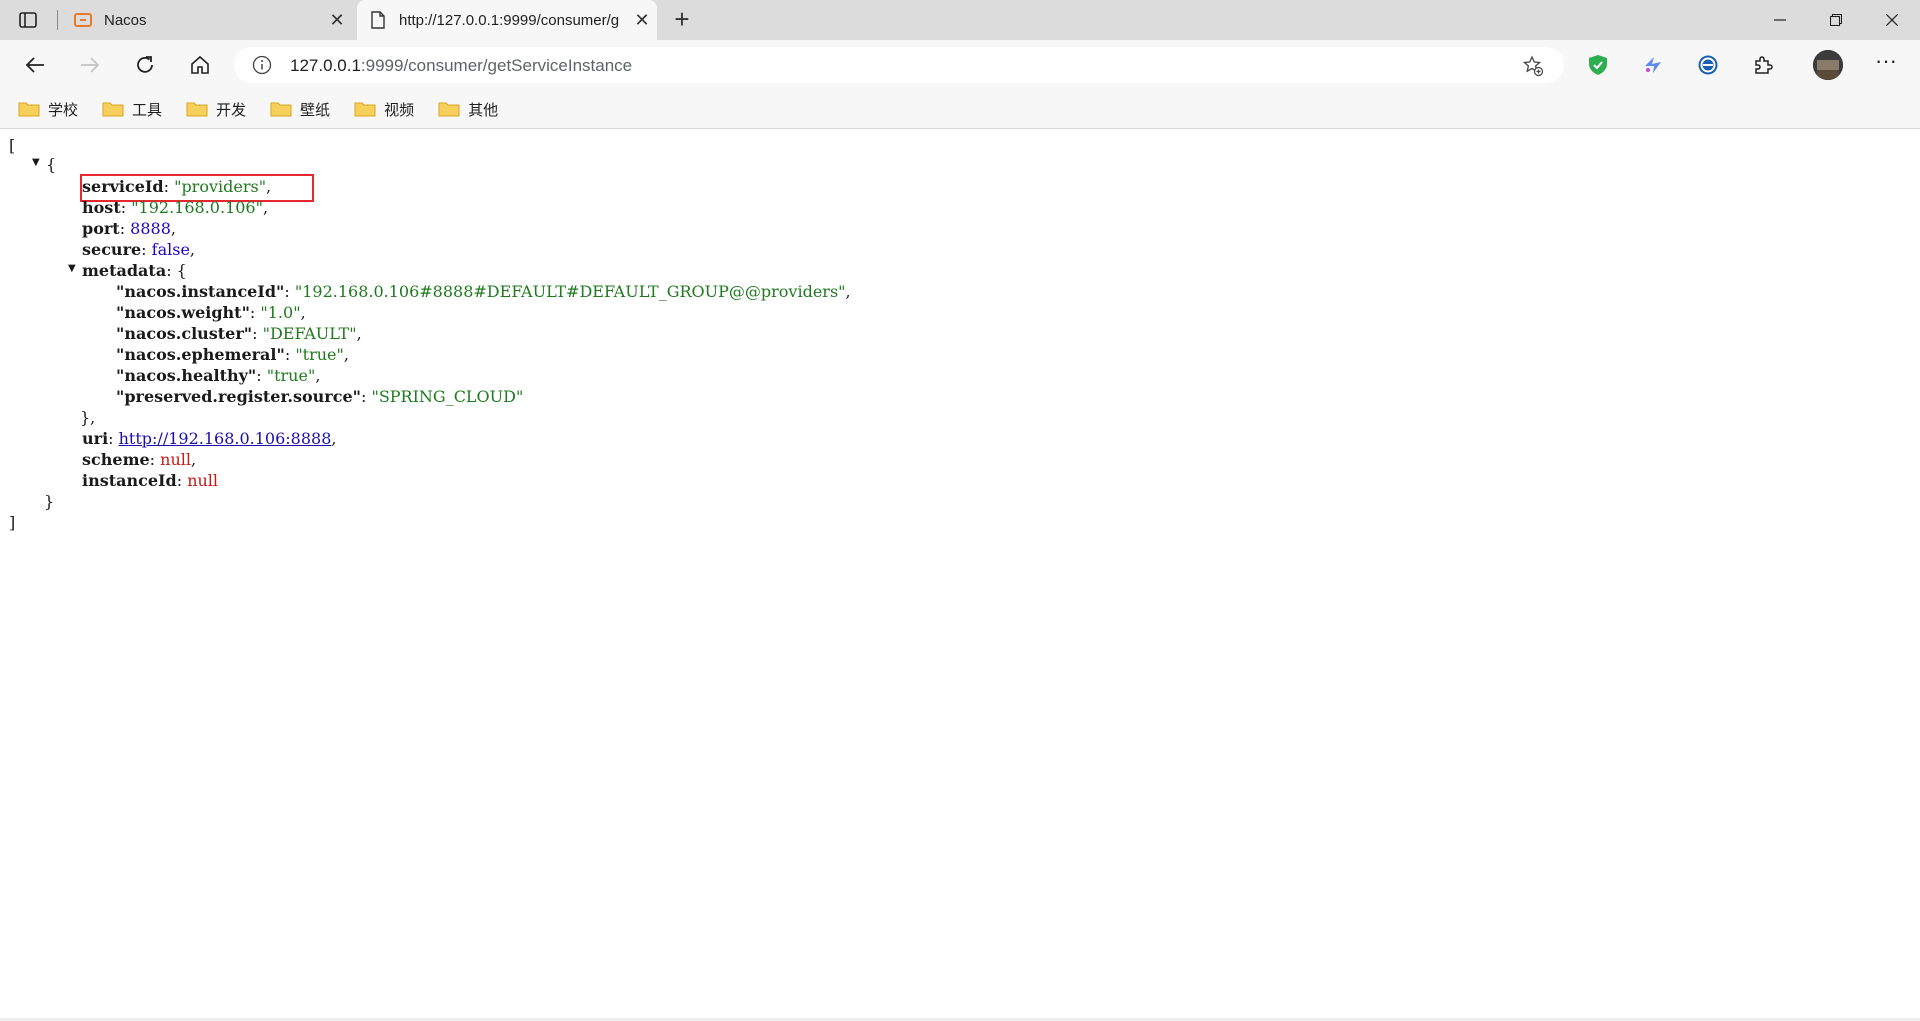 This screenshot has height=1021, width=1920. I want to click on bookmarks-bar: 学校 工具 开发 壁纸 视频 其他, so click(960, 109).